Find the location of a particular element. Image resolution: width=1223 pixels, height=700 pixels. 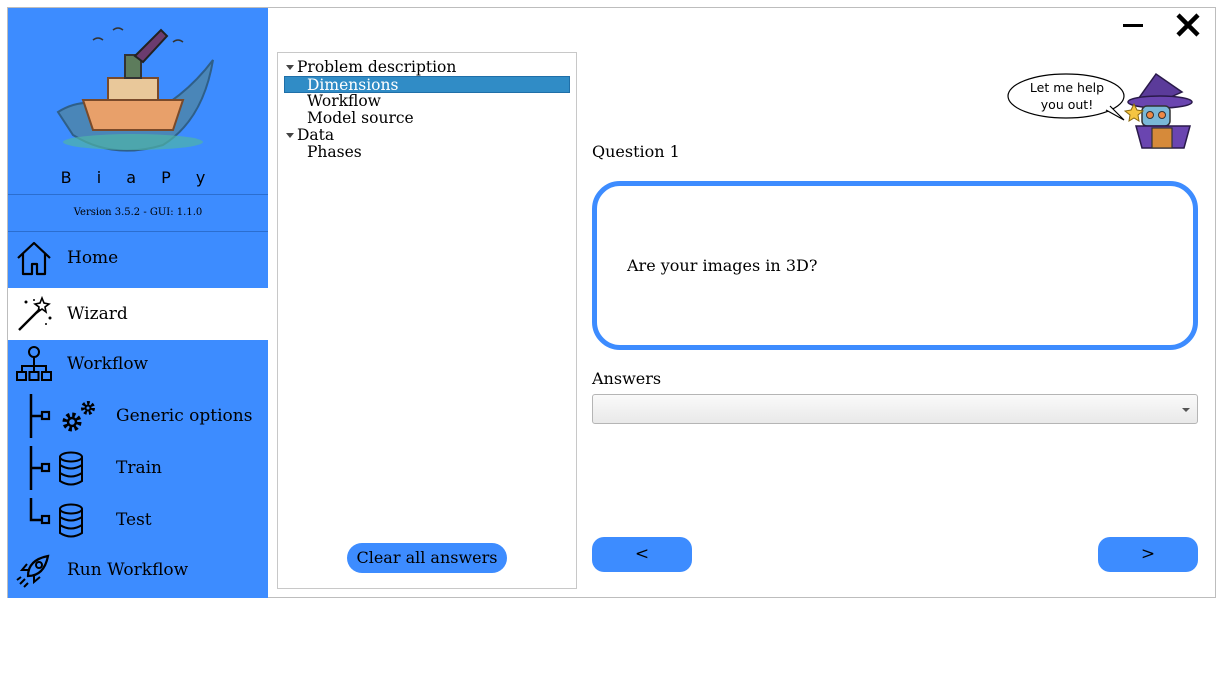

sidebar-item-label: Home is located at coordinates (93, 258).